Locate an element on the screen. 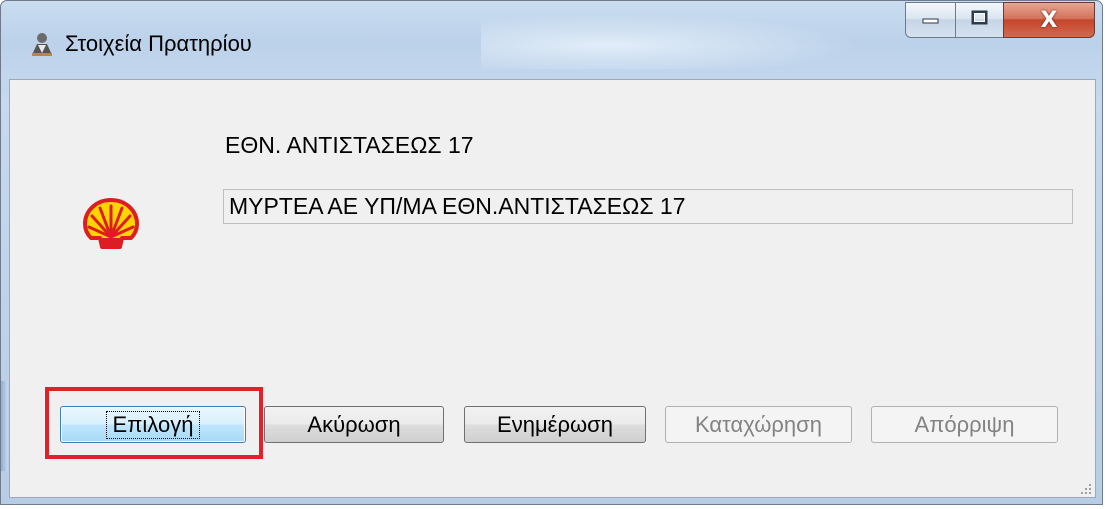  maximize-button is located at coordinates (979, 20).